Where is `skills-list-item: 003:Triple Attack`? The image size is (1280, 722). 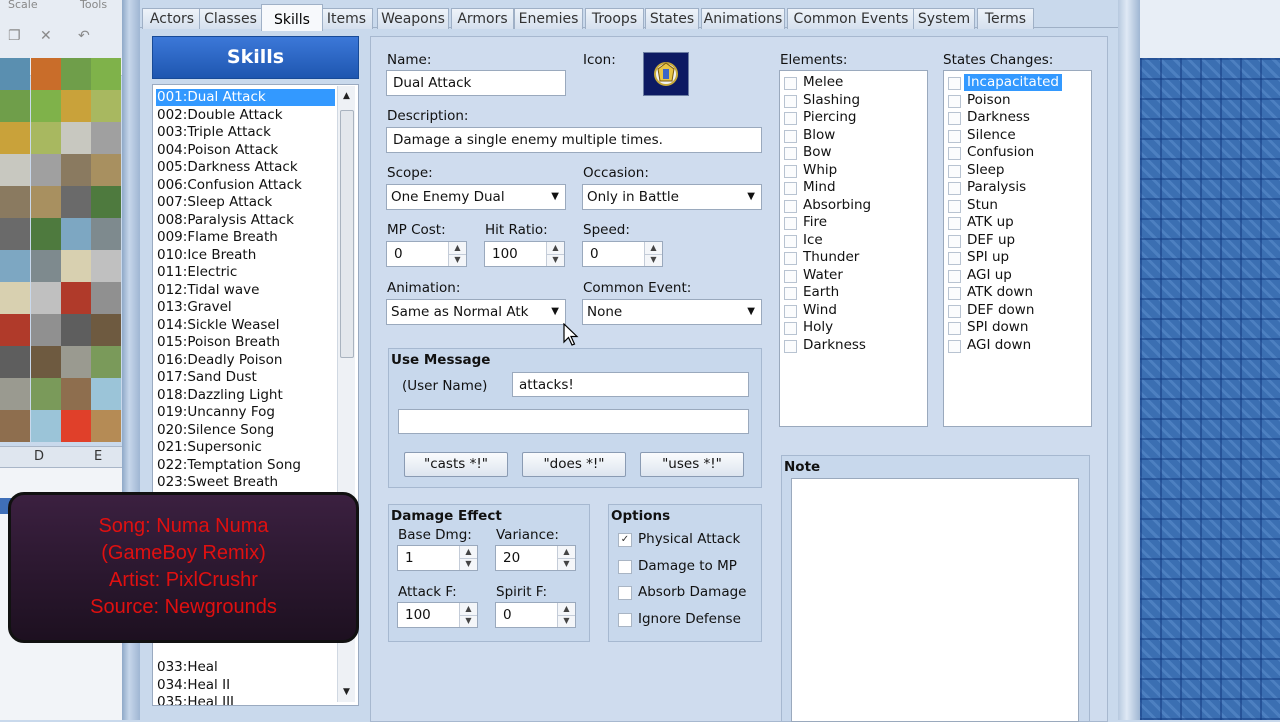
skills-list-item: 003:Triple Attack is located at coordinates (245, 132).